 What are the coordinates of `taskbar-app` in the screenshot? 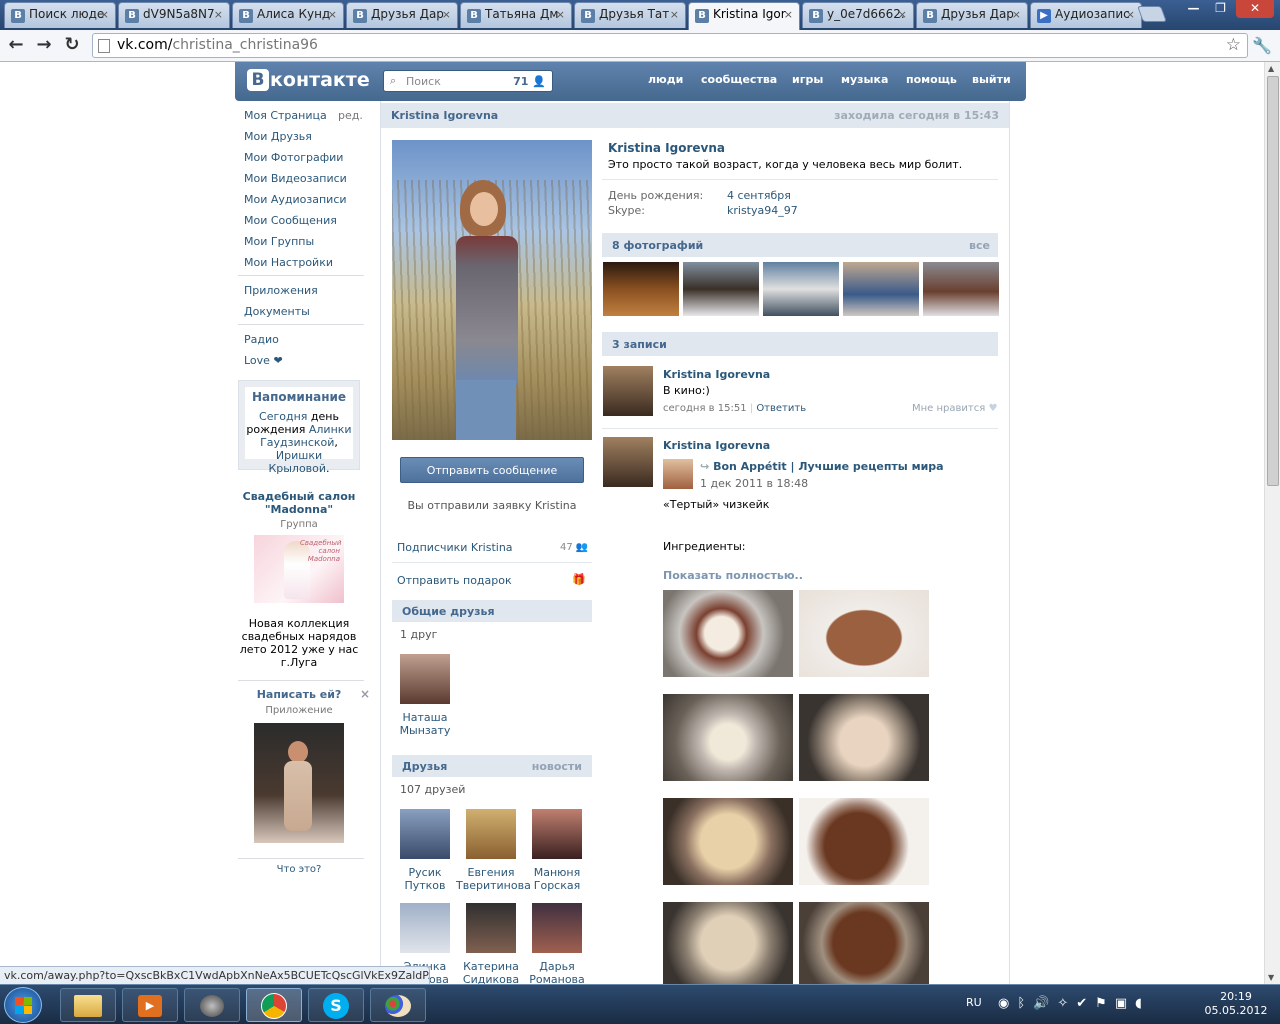 It's located at (212, 1005).